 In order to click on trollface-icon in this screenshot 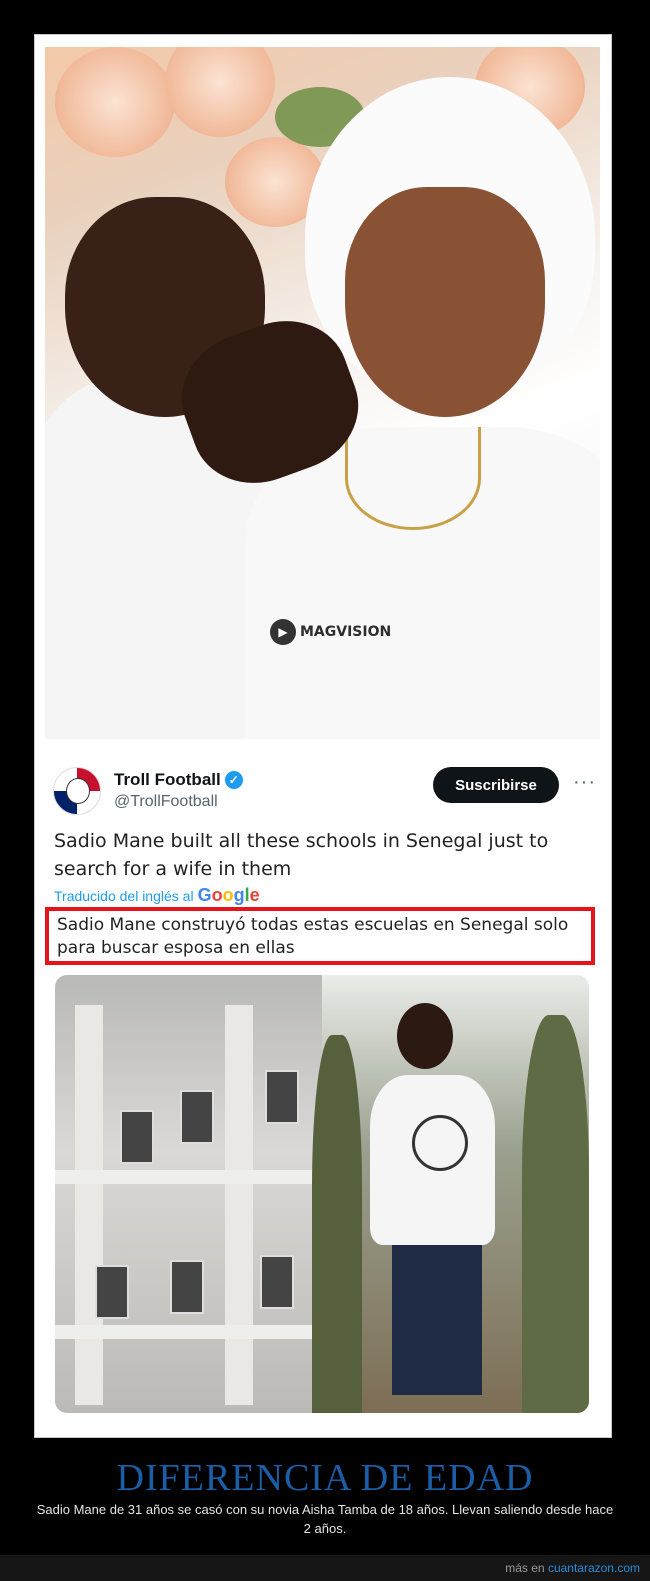, I will do `click(78, 791)`.